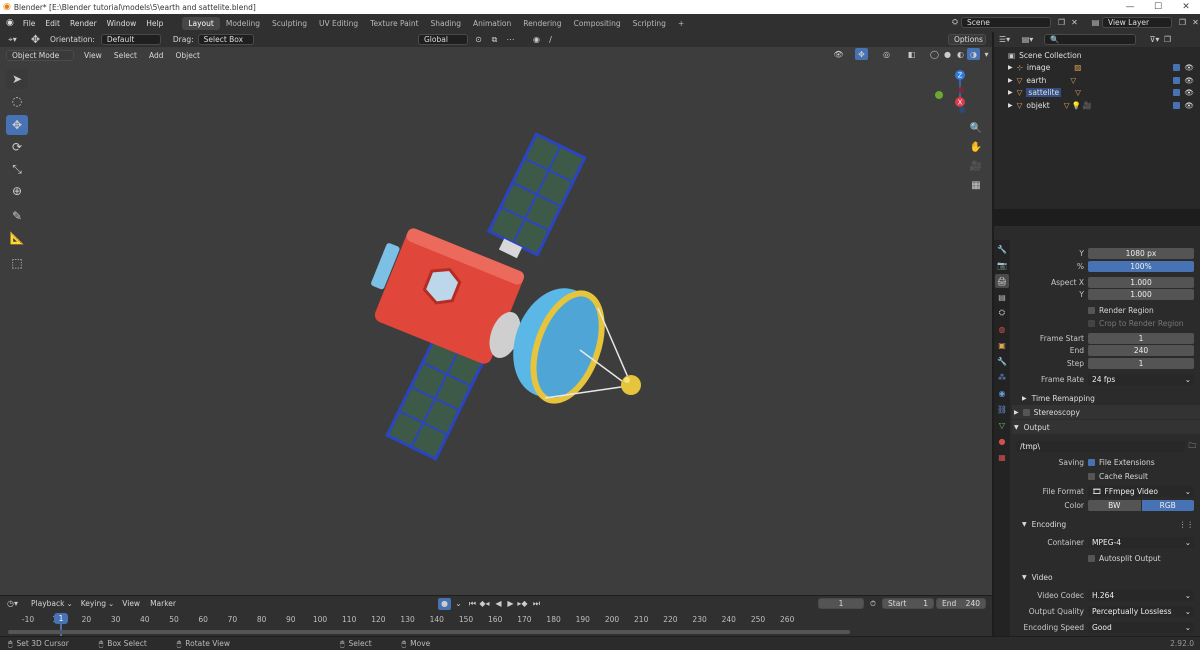 This screenshot has height=650, width=1200. What do you see at coordinates (1106, 398) in the screenshot?
I see `time-remapping-subpanel: ▶ Time Remapping` at bounding box center [1106, 398].